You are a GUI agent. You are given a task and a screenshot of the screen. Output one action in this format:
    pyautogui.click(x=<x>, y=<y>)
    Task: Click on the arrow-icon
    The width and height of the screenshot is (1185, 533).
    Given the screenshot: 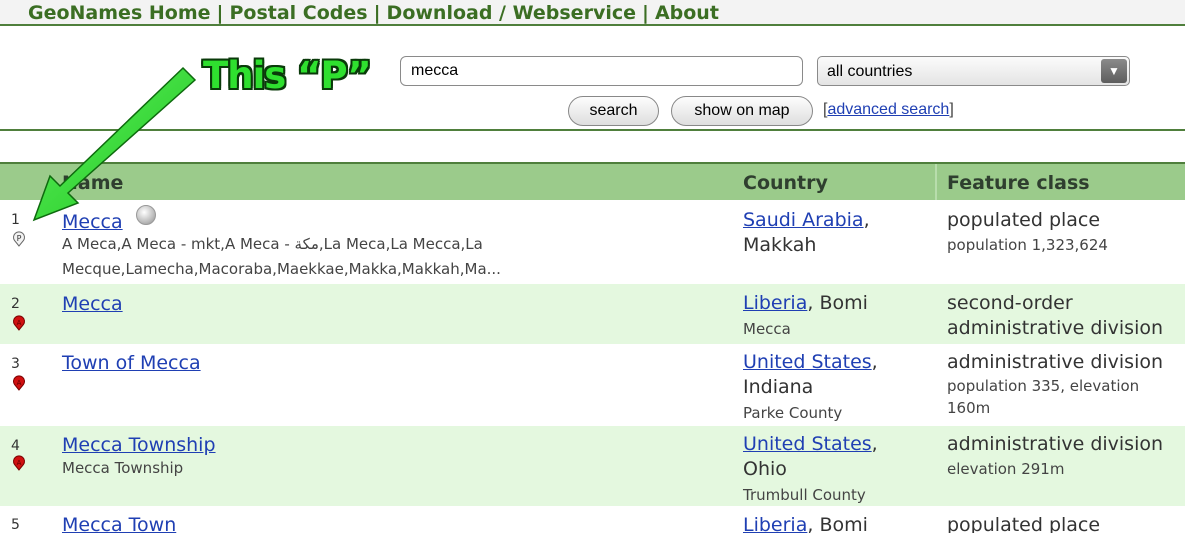 What is the action you would take?
    pyautogui.click(x=114, y=144)
    